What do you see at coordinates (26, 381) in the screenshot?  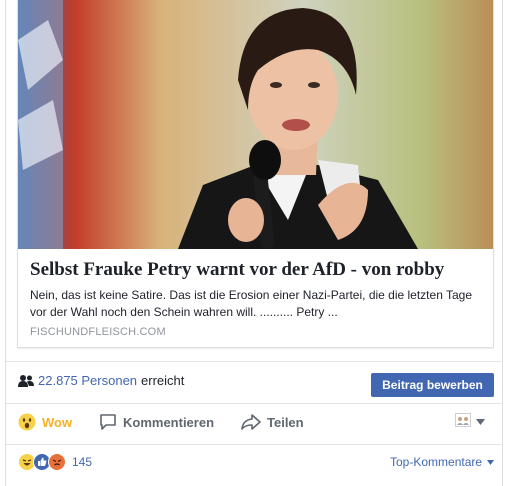 I see `people-icon` at bounding box center [26, 381].